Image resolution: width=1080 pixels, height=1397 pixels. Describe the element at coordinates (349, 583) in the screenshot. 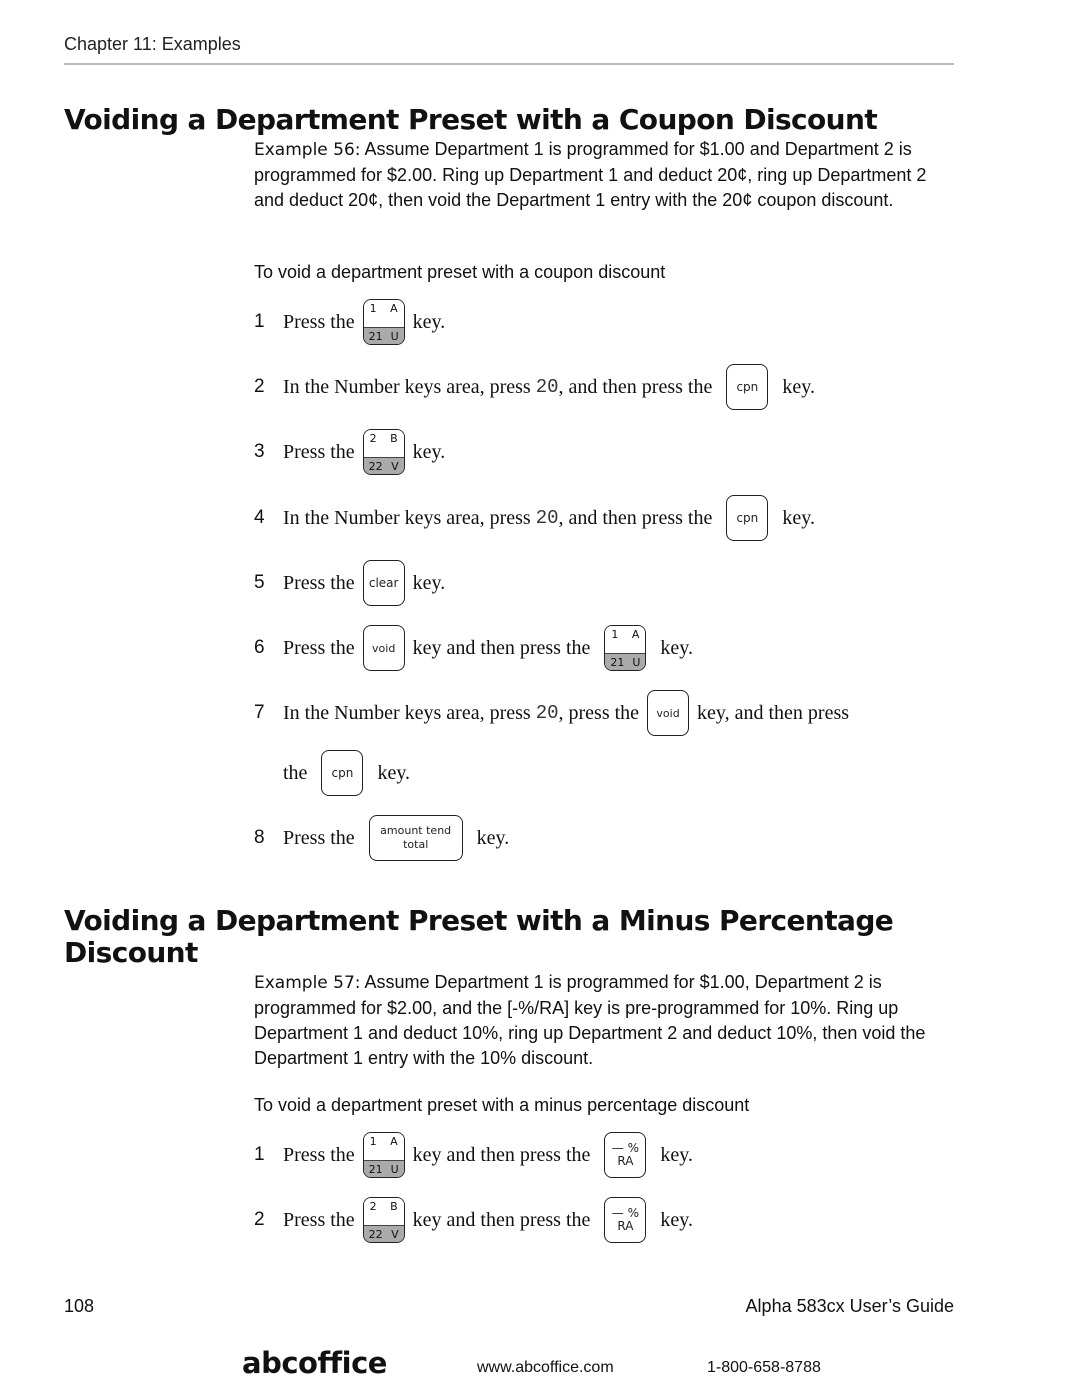

I see `step: 5 Press the clear key.` at that location.